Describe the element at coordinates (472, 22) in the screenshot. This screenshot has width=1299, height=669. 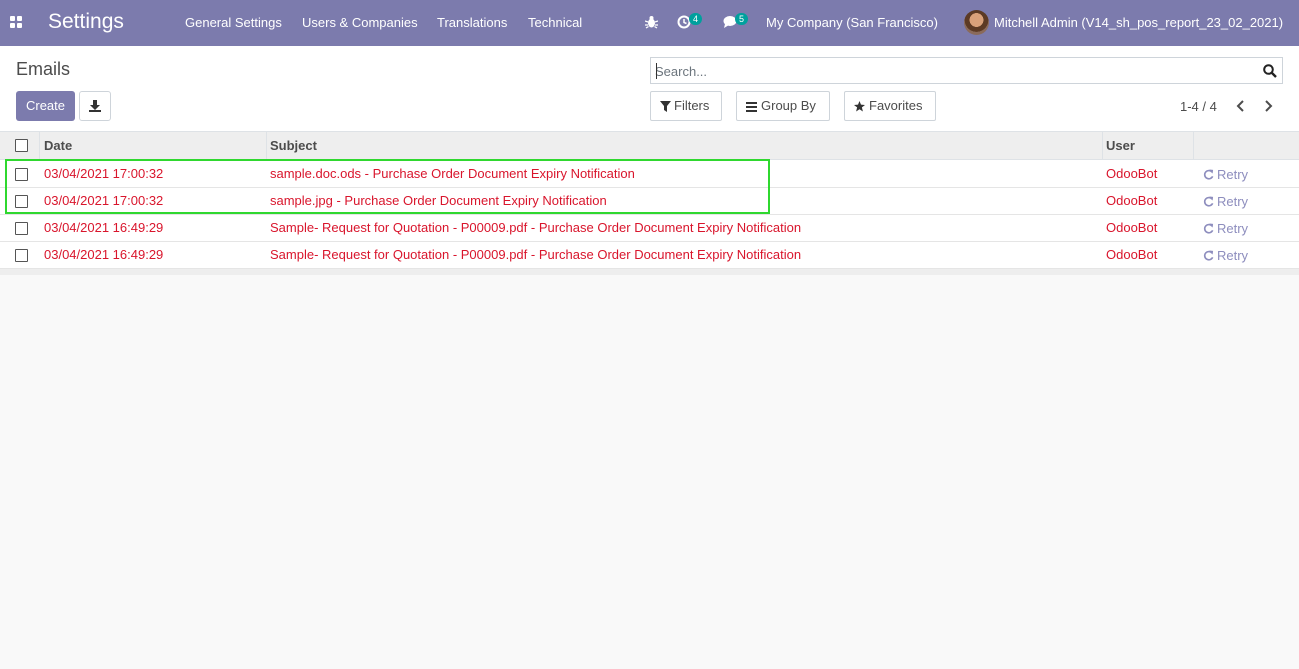
I see `menu-translations: Translations` at that location.